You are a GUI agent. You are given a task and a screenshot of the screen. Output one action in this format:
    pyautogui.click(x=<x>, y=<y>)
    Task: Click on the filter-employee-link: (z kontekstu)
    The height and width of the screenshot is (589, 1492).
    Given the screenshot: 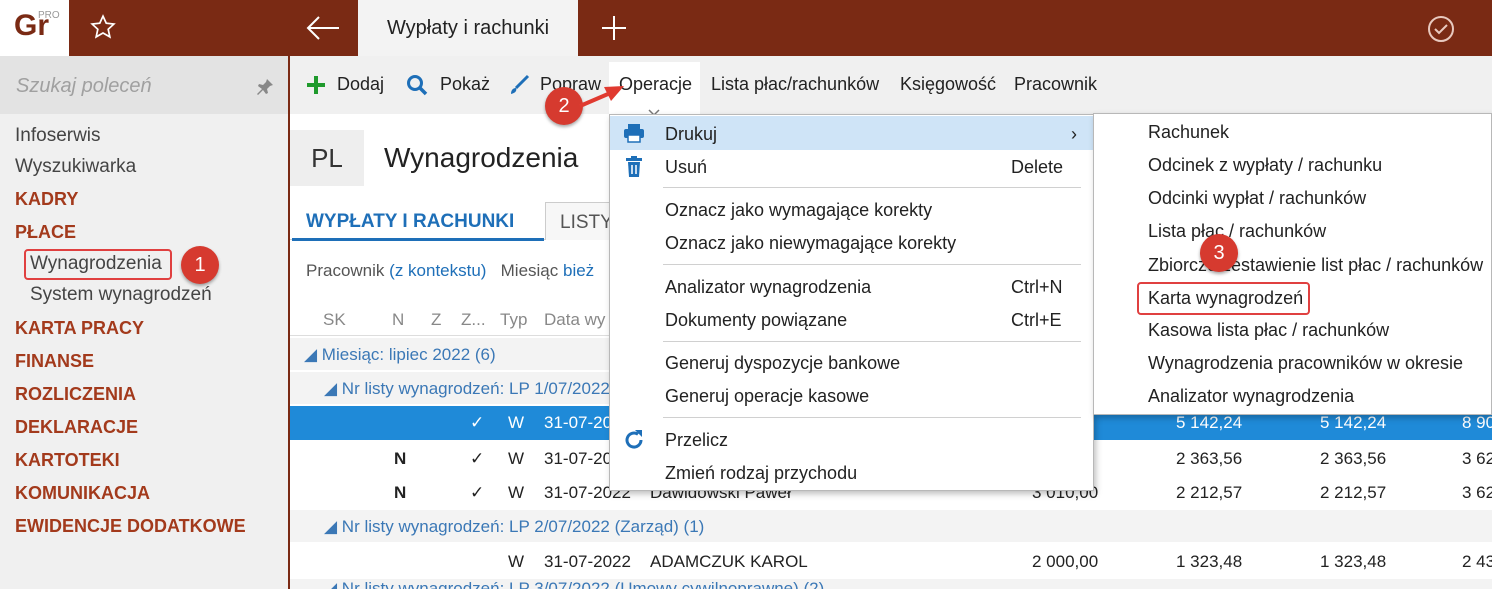 What is the action you would take?
    pyautogui.click(x=437, y=270)
    